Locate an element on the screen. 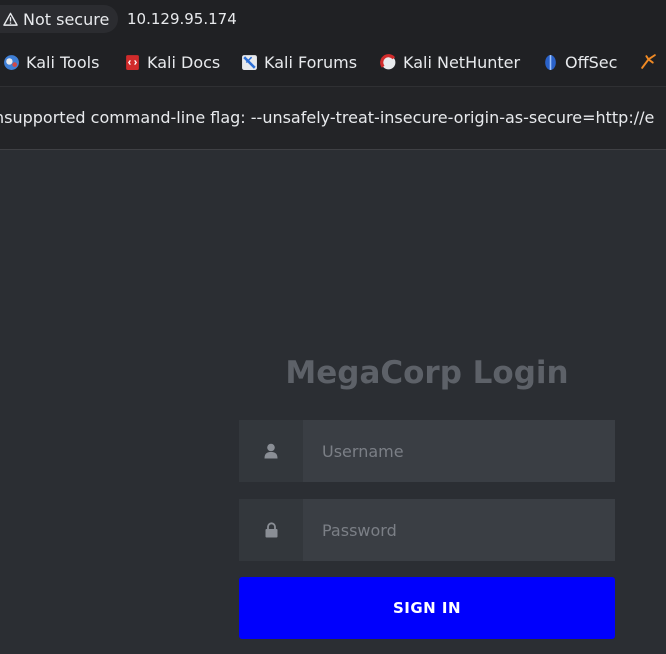 Image resolution: width=666 pixels, height=654 pixels. kali-docs-icon is located at coordinates (132, 62).